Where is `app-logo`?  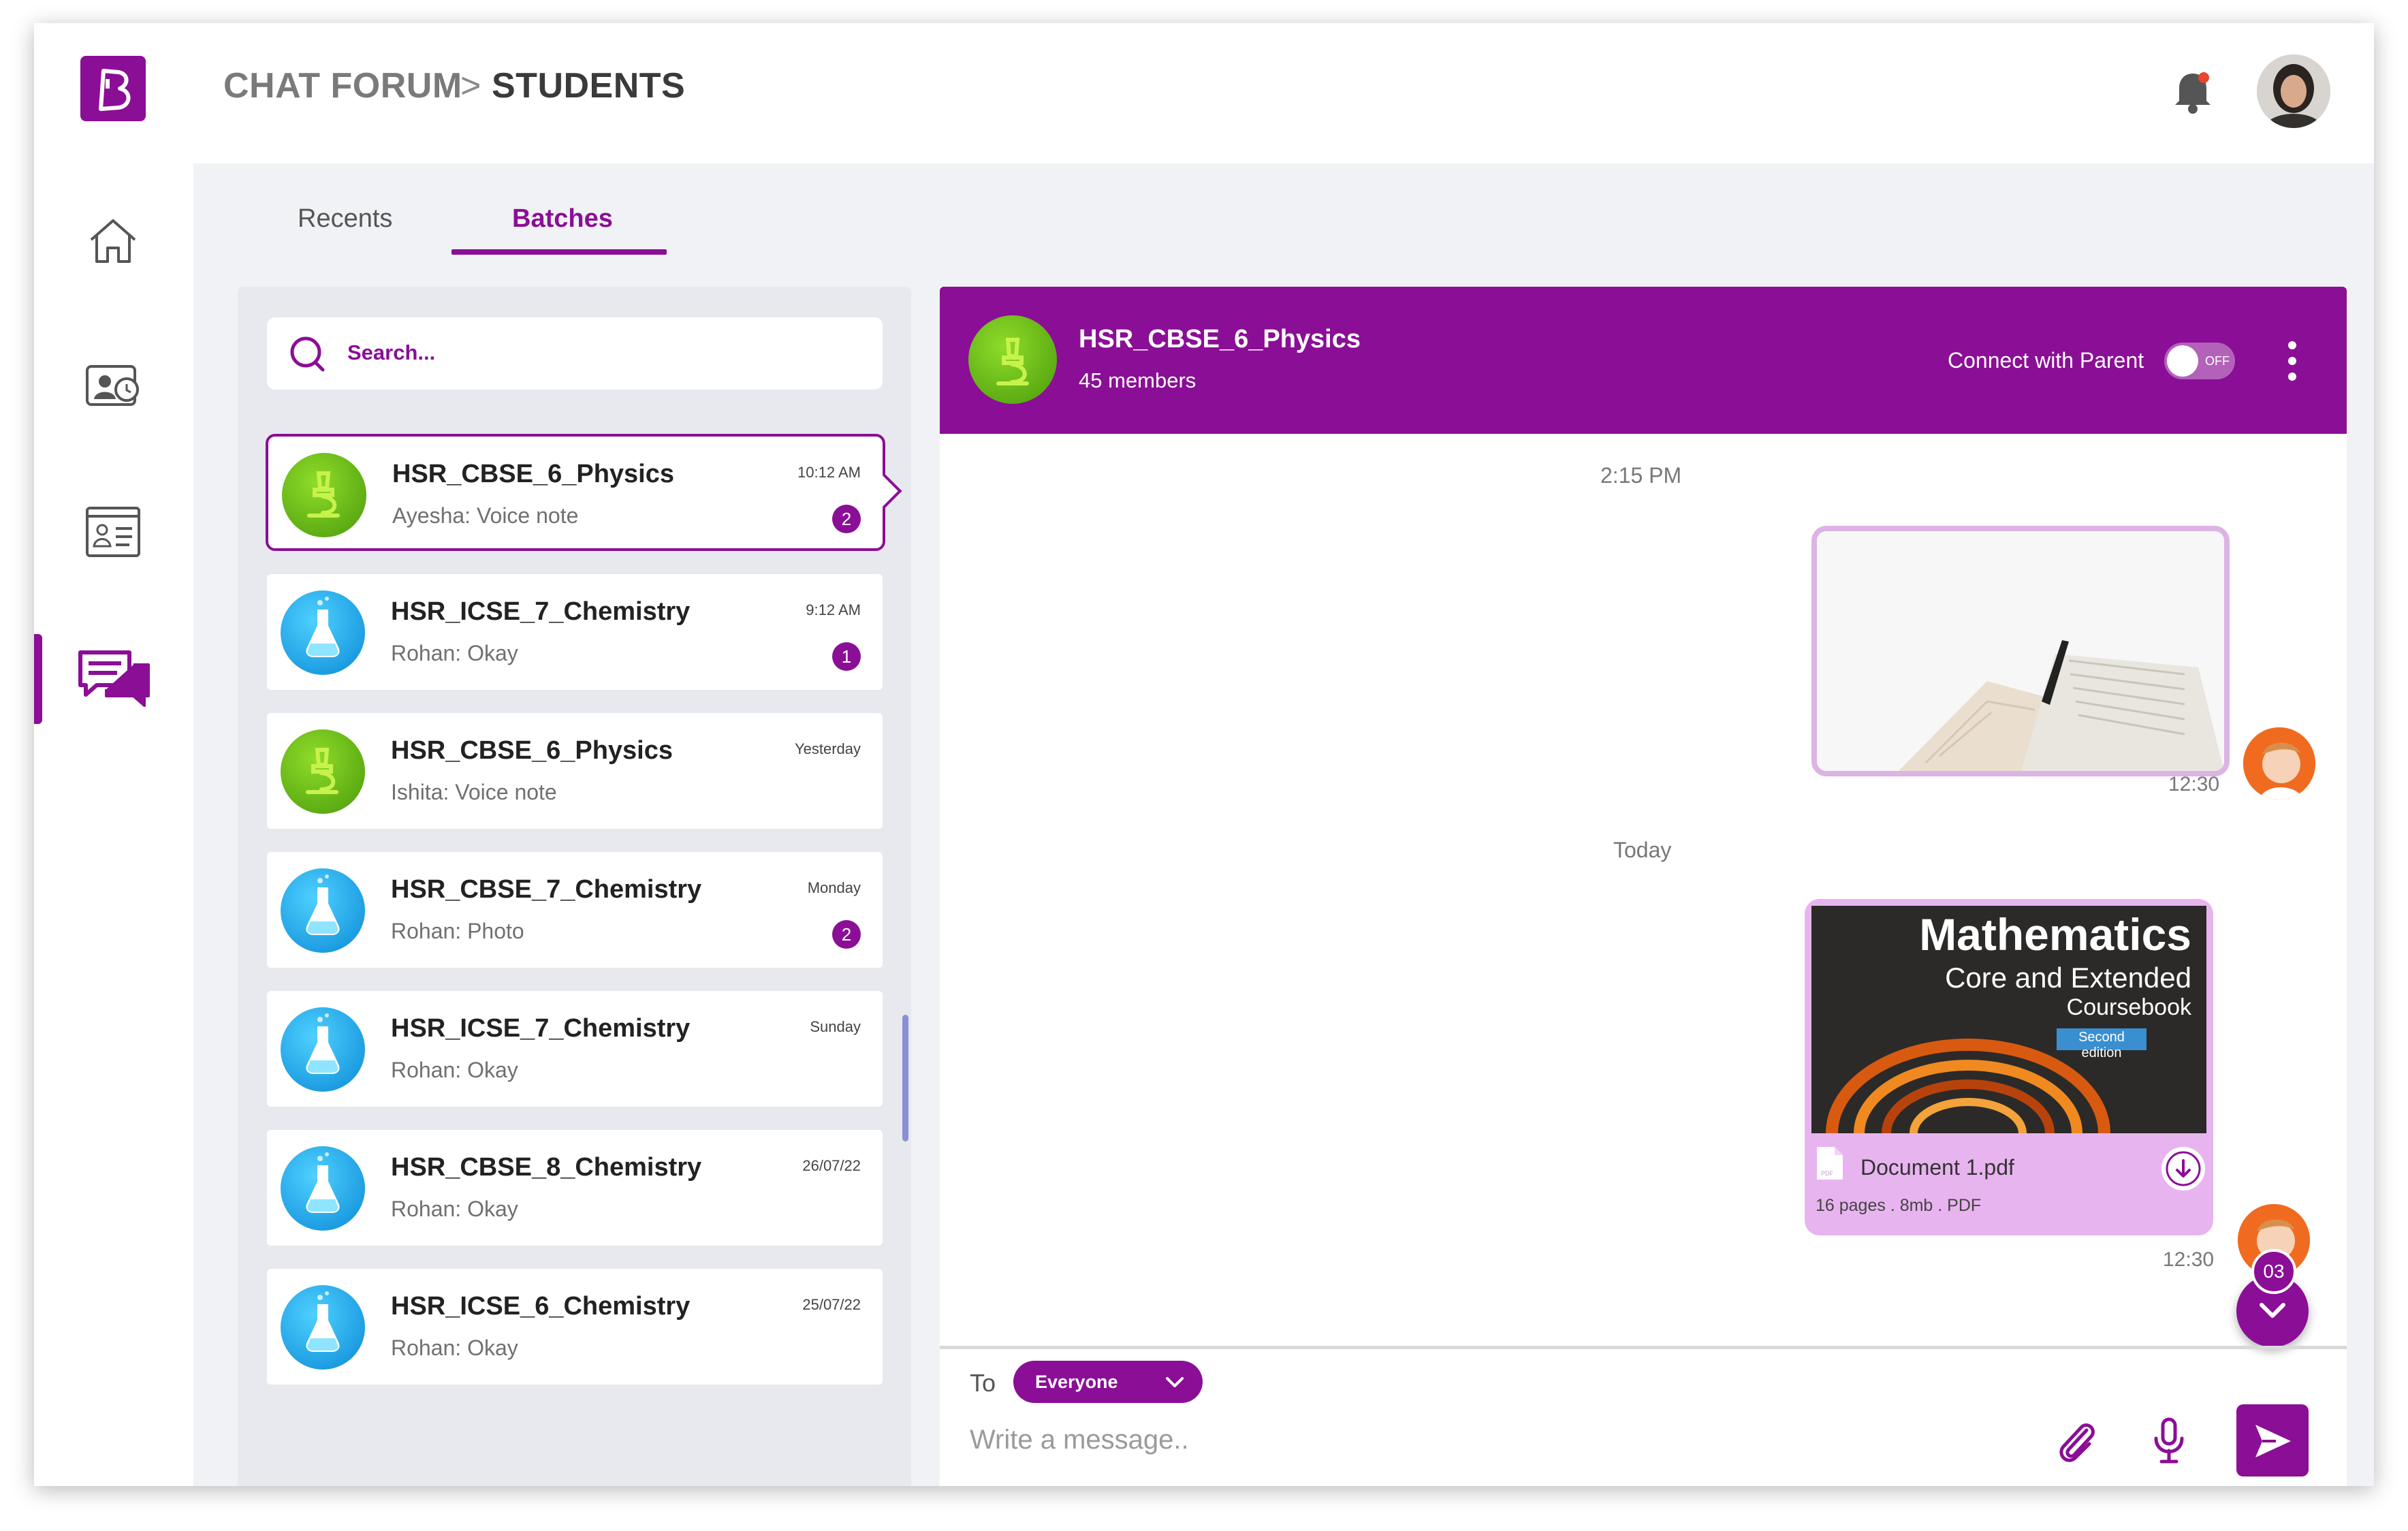 app-logo is located at coordinates (113, 89).